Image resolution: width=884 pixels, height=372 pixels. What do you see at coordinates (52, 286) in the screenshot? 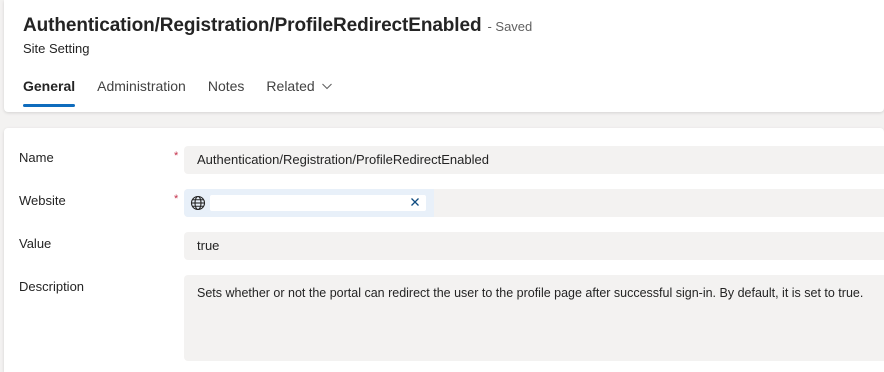
I see `description-label: Description` at bounding box center [52, 286].